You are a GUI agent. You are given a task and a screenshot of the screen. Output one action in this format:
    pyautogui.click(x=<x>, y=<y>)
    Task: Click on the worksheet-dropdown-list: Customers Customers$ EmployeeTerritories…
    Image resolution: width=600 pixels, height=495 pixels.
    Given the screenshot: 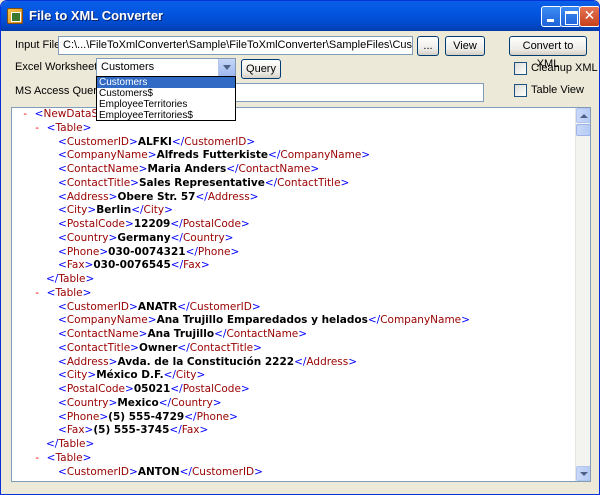 What is the action you would take?
    pyautogui.click(x=166, y=98)
    